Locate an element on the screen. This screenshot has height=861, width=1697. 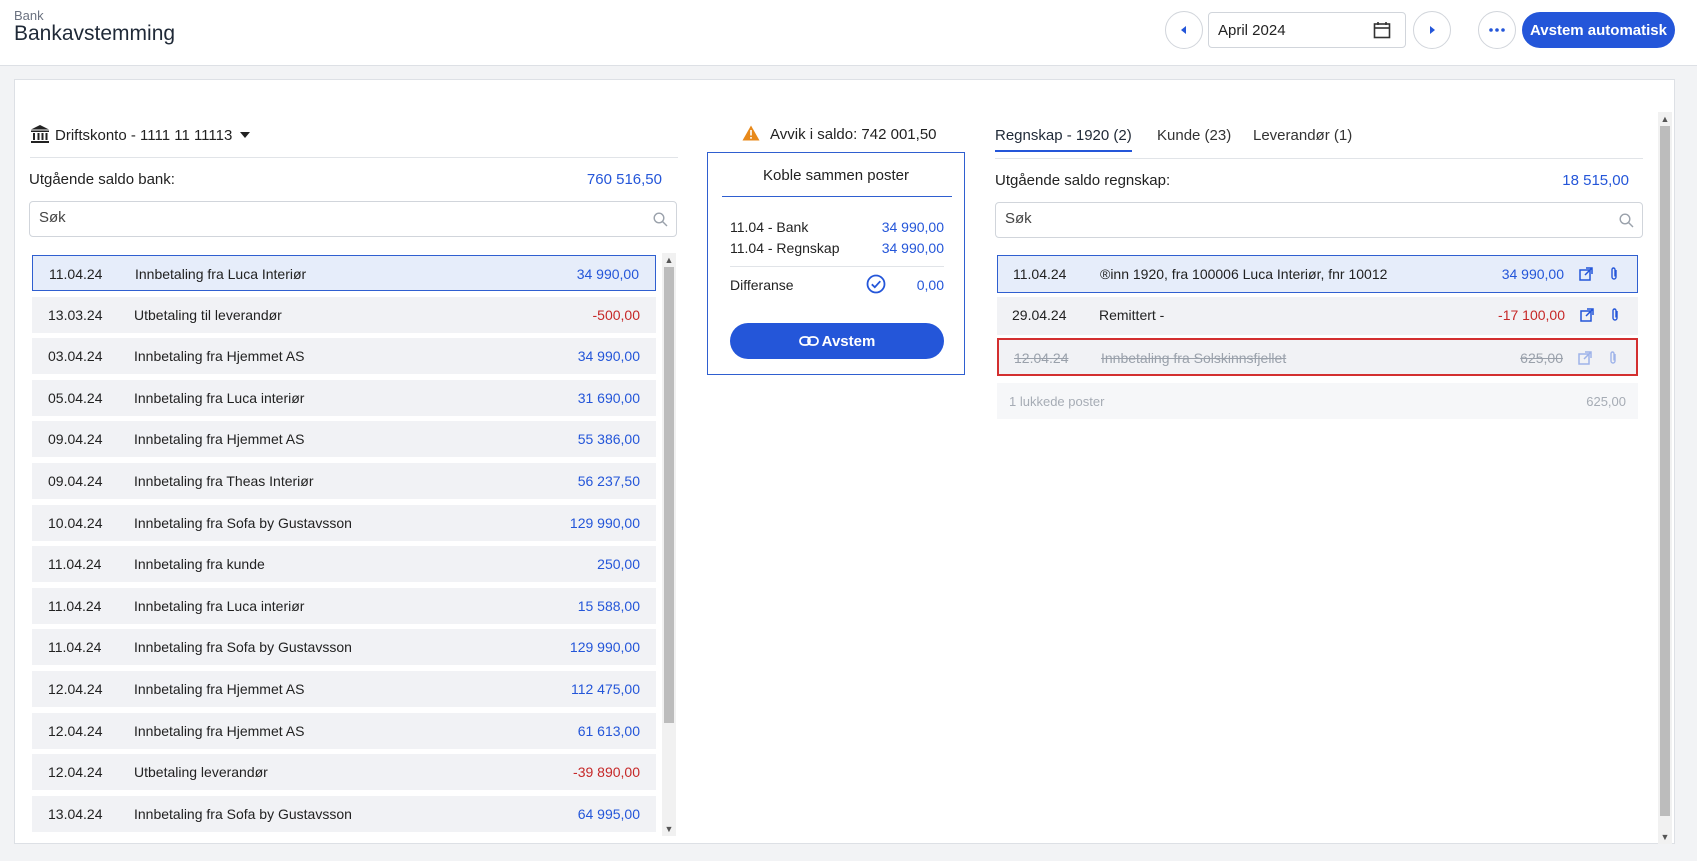
transaction-text: Innbetaling fra Luca Interiør is located at coordinates (221, 274).